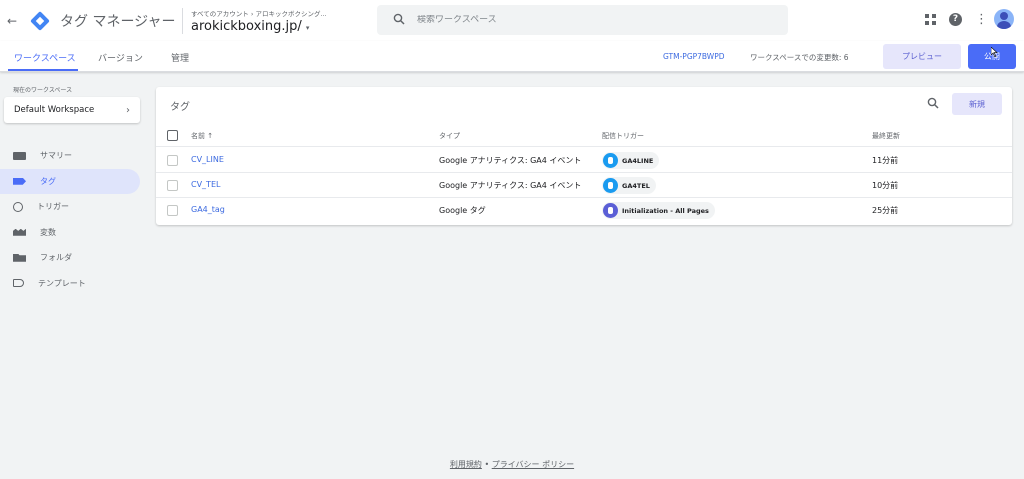 The width and height of the screenshot is (1024, 479). What do you see at coordinates (922, 56) in the screenshot?
I see `preview-button: プレビュー` at bounding box center [922, 56].